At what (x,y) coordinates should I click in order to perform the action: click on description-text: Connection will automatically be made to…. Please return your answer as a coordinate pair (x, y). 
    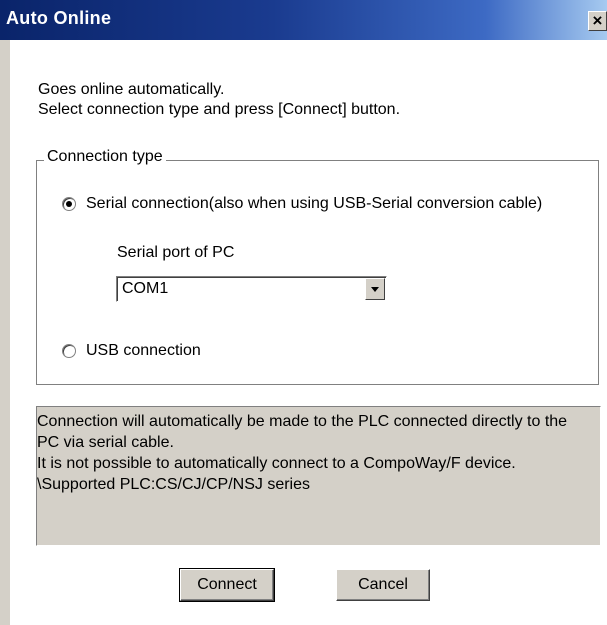
    Looking at the image, I should click on (317, 453).